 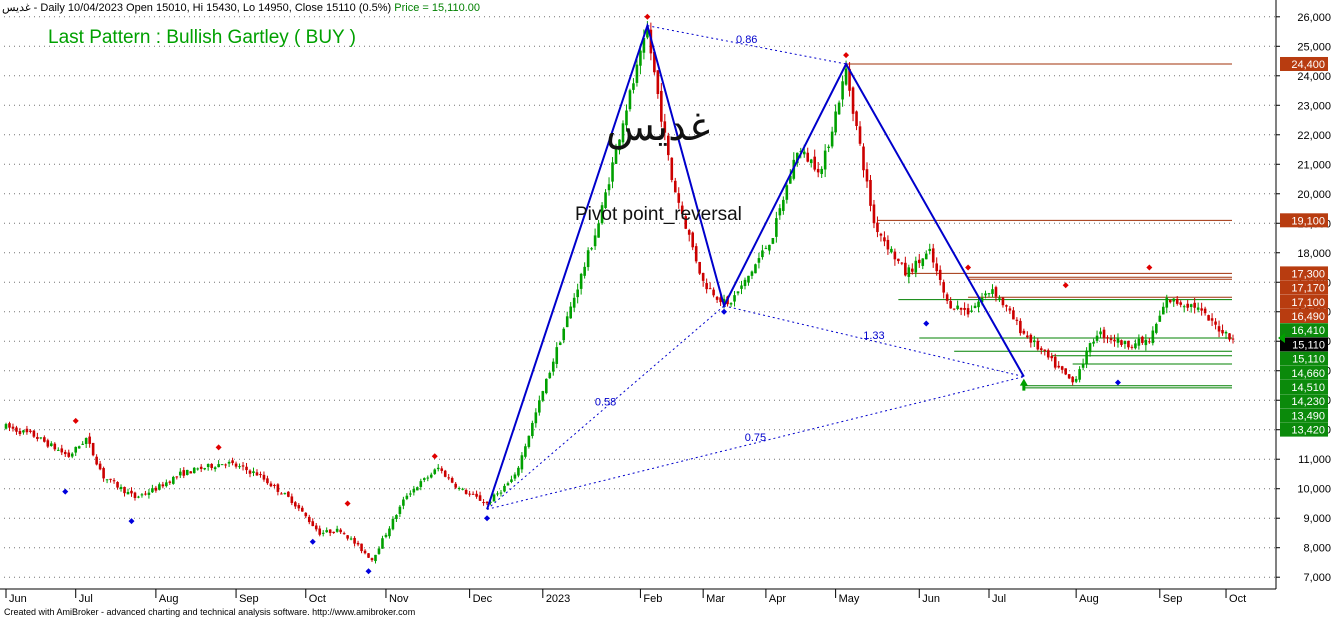 I want to click on ratio-label: 0.86, so click(x=746, y=40).